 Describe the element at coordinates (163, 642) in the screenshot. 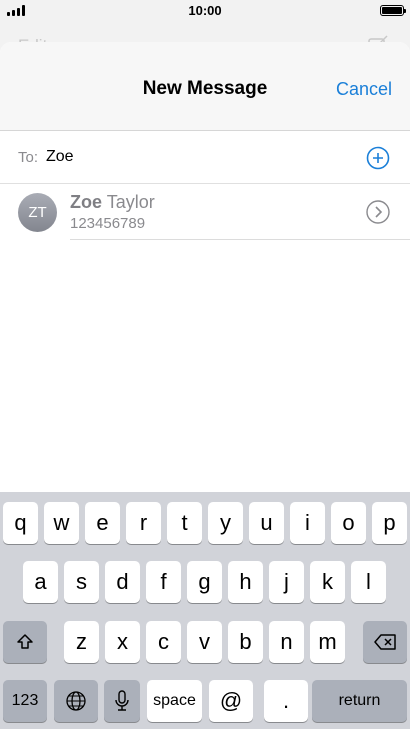

I see `key-c: c` at that location.